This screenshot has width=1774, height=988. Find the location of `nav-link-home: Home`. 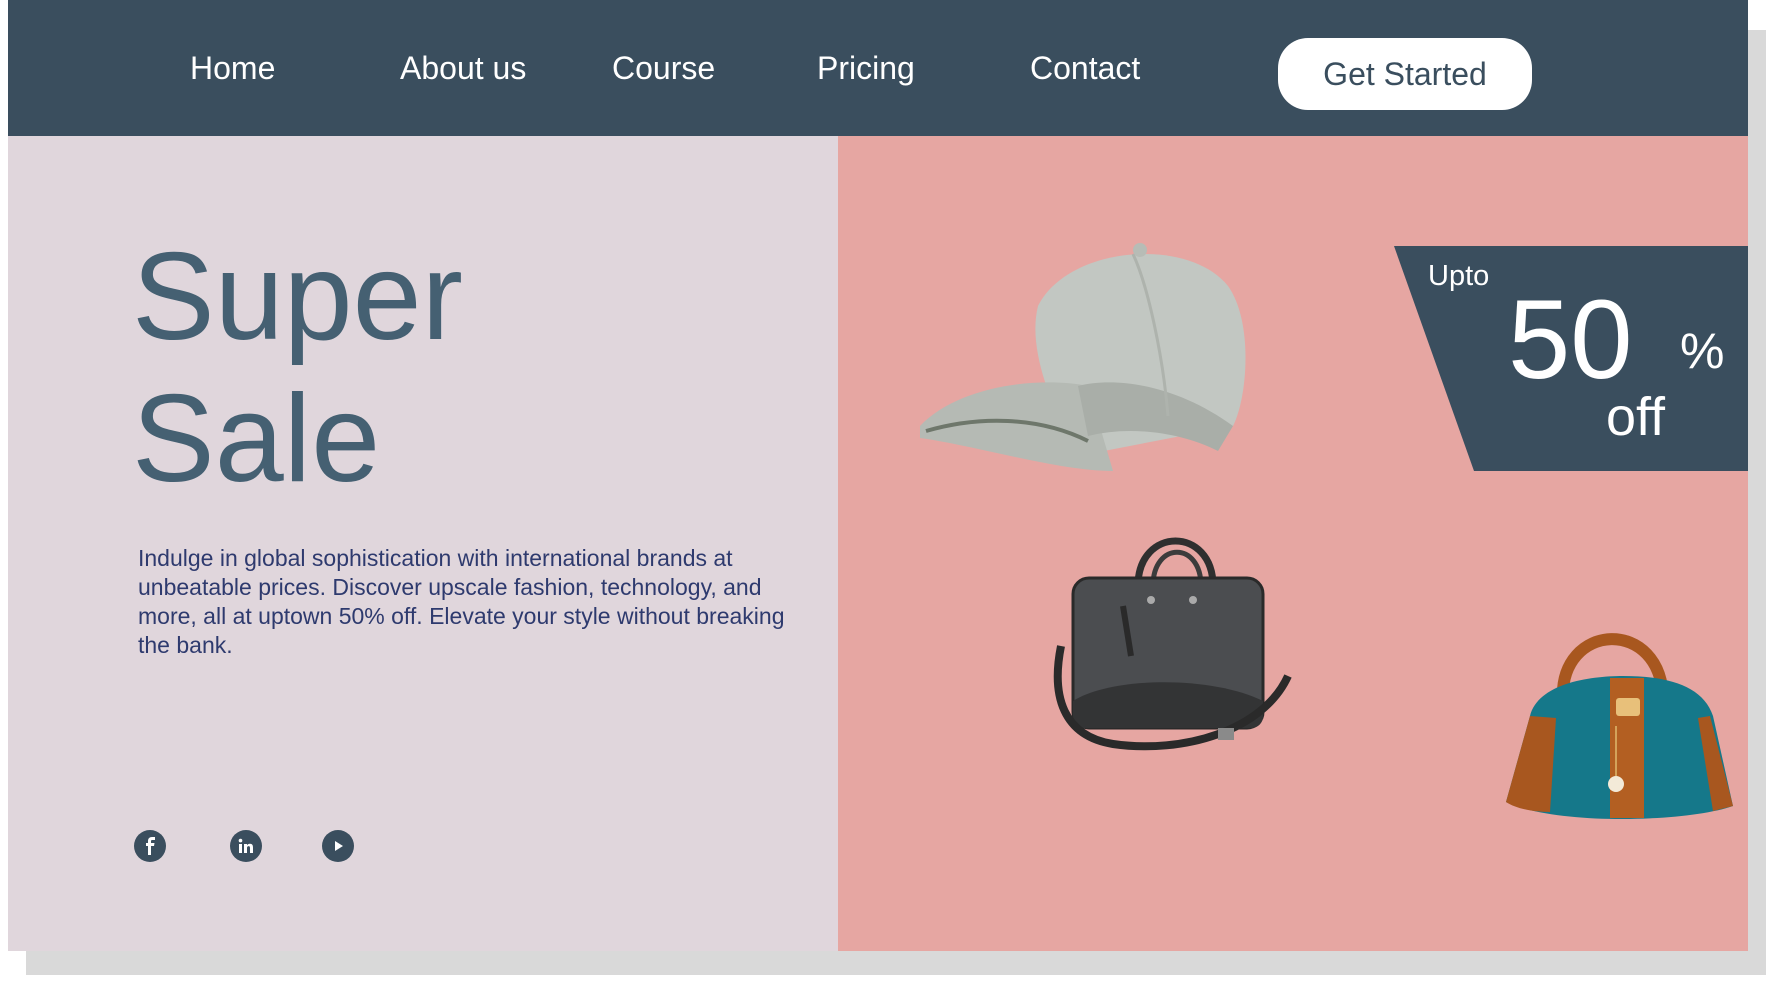

nav-link-home: Home is located at coordinates (232, 68).